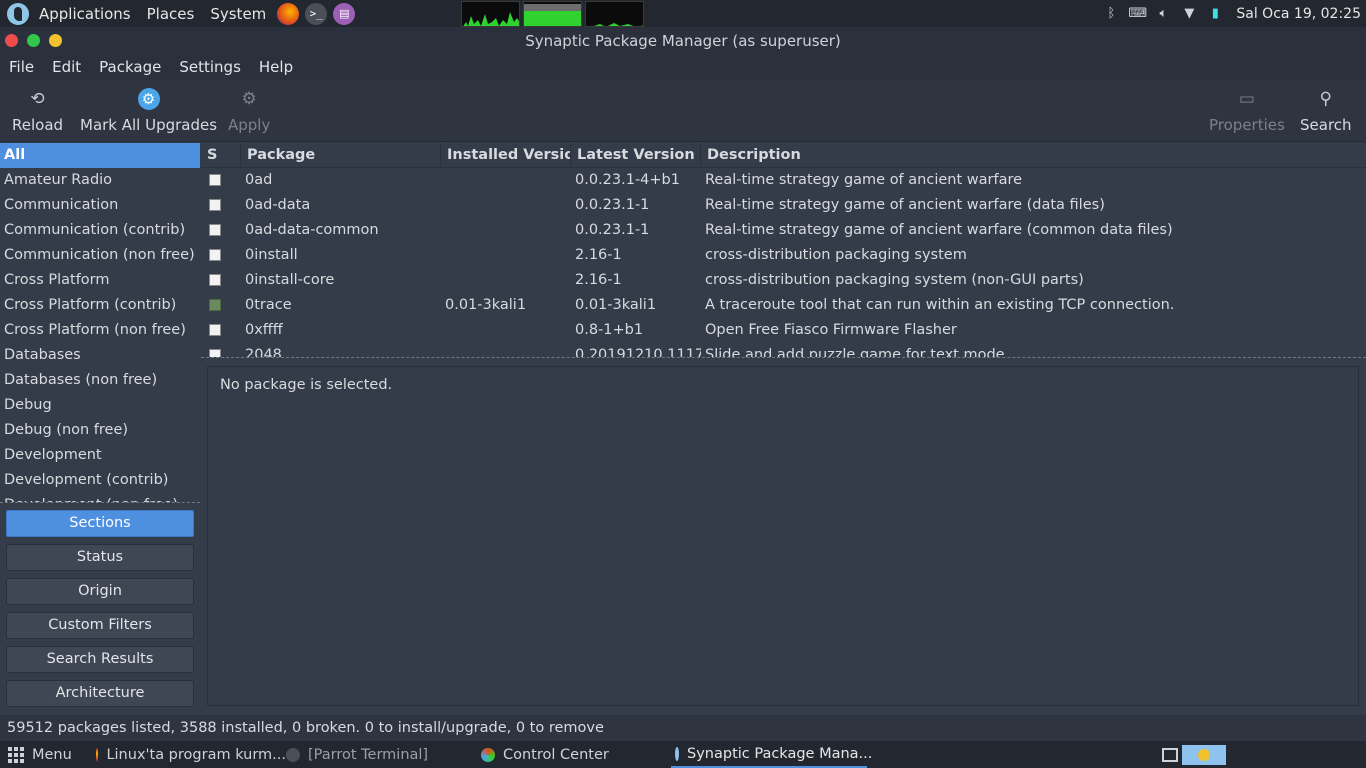 The height and width of the screenshot is (768, 1366). What do you see at coordinates (100, 205) in the screenshot?
I see `section-item: Communication` at bounding box center [100, 205].